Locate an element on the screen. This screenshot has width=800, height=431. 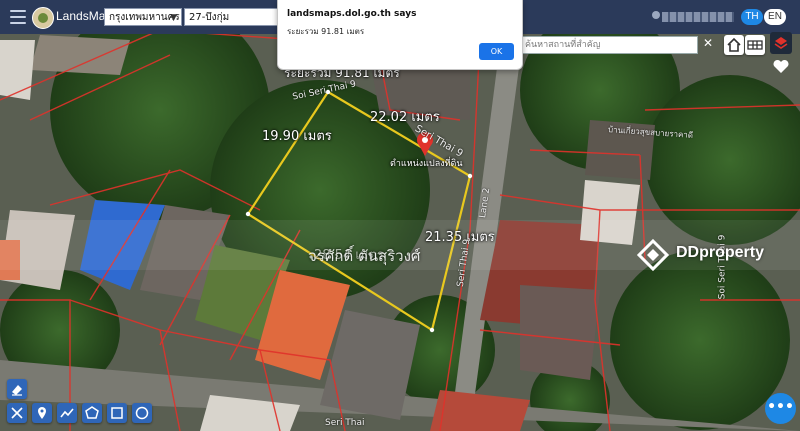
lang-th-button: TH is located at coordinates (752, 17).